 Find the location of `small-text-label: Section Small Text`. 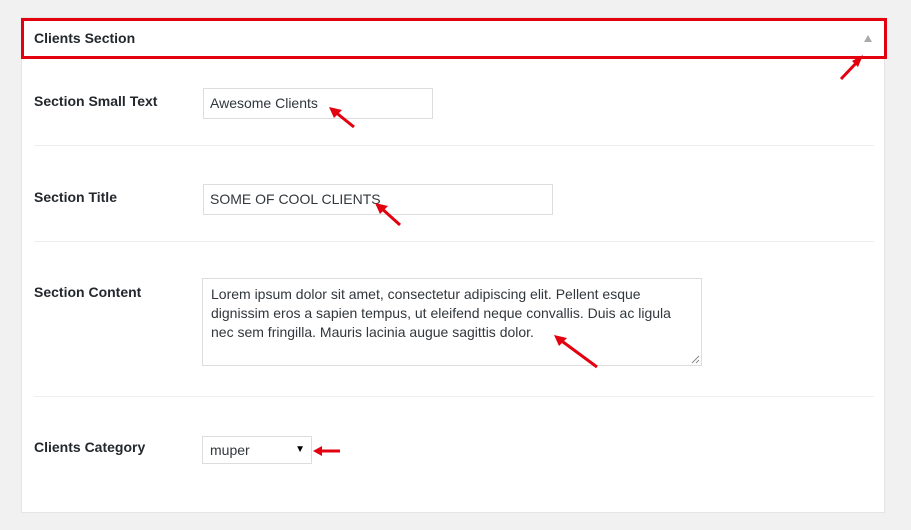

small-text-label: Section Small Text is located at coordinates (96, 101).